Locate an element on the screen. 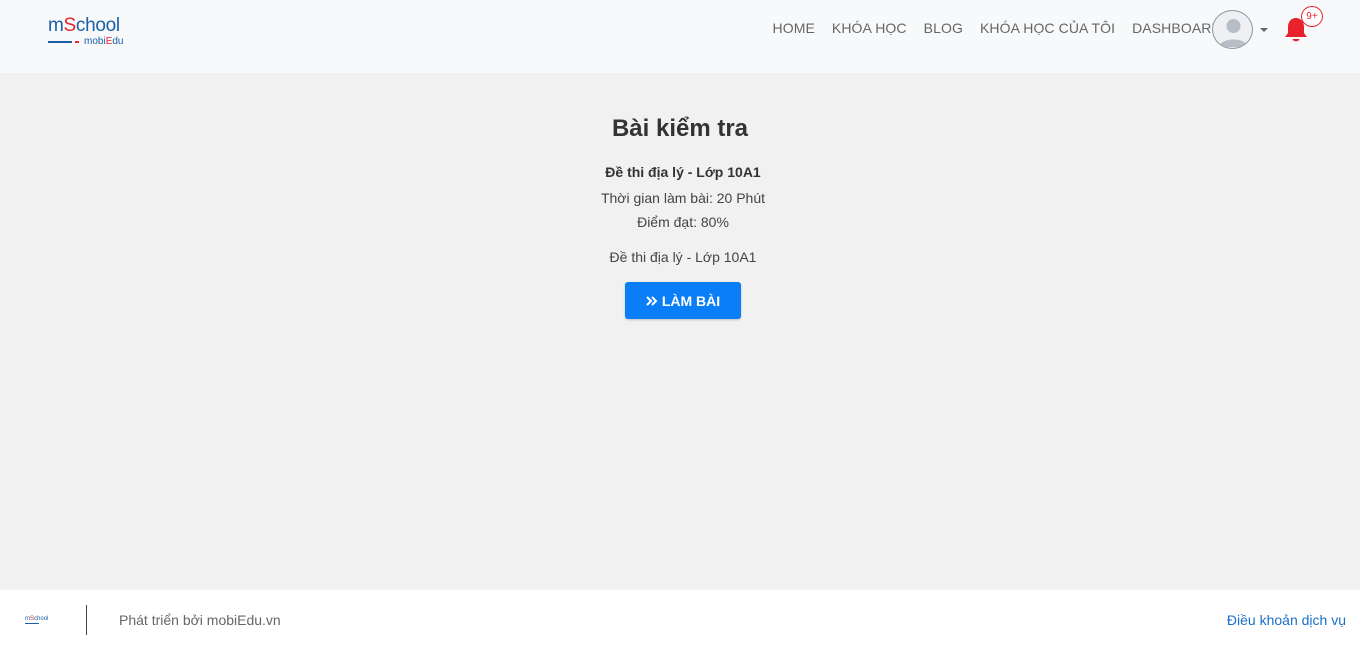 The height and width of the screenshot is (648, 1360). start-exam-button: LÀM BÀI is located at coordinates (683, 300).